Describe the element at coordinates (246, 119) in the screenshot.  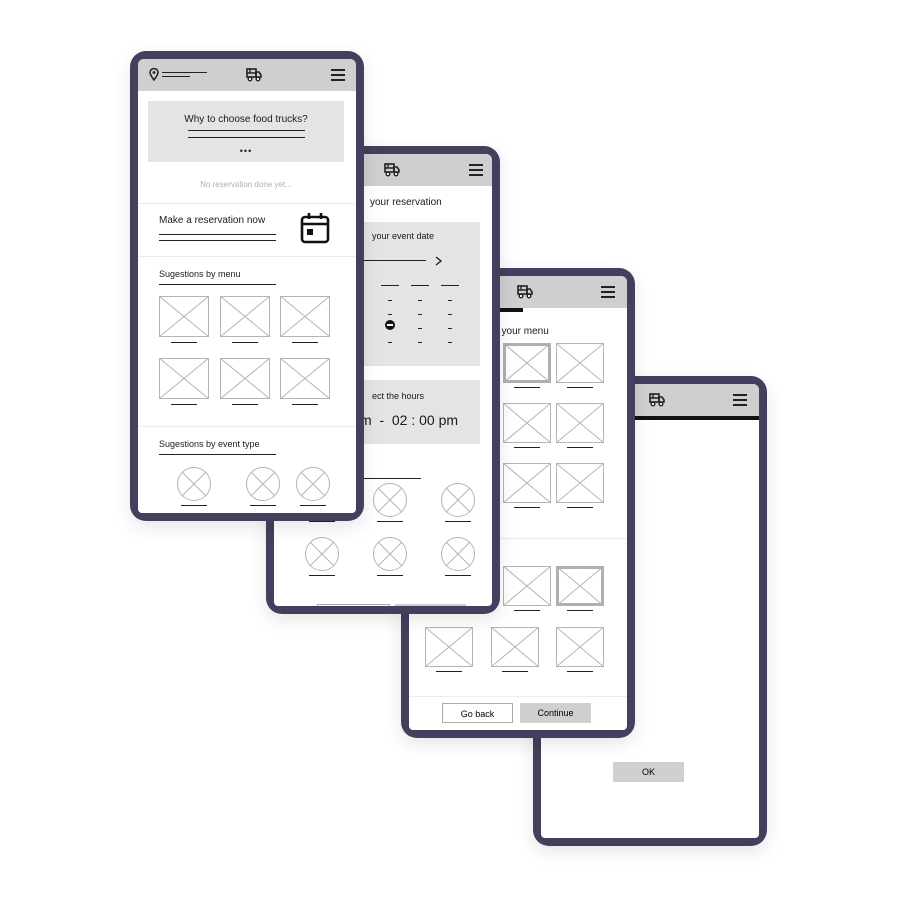
I see `intro-card-title: Why to choose food trucks?` at that location.